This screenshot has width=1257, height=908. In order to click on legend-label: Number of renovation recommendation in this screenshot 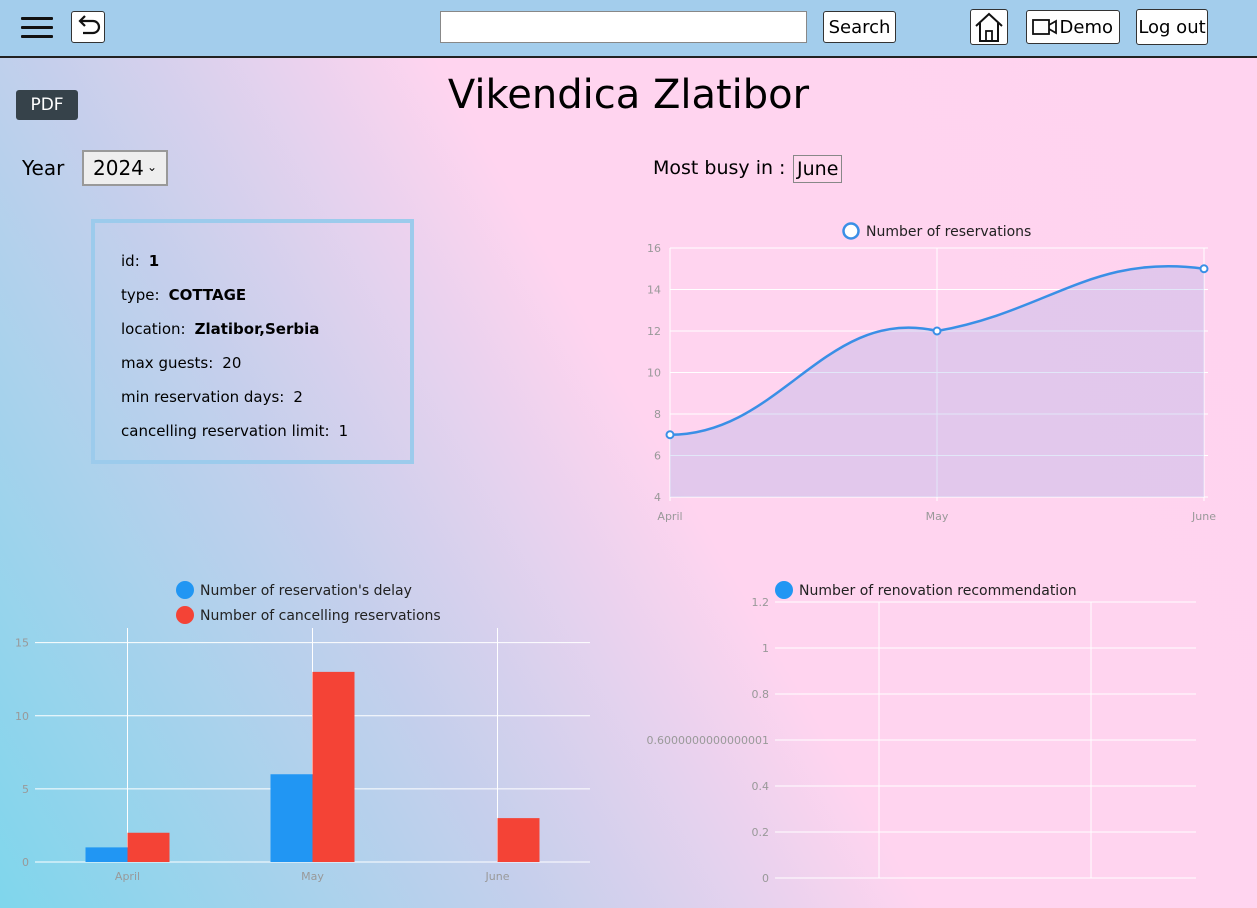, I will do `click(938, 591)`.